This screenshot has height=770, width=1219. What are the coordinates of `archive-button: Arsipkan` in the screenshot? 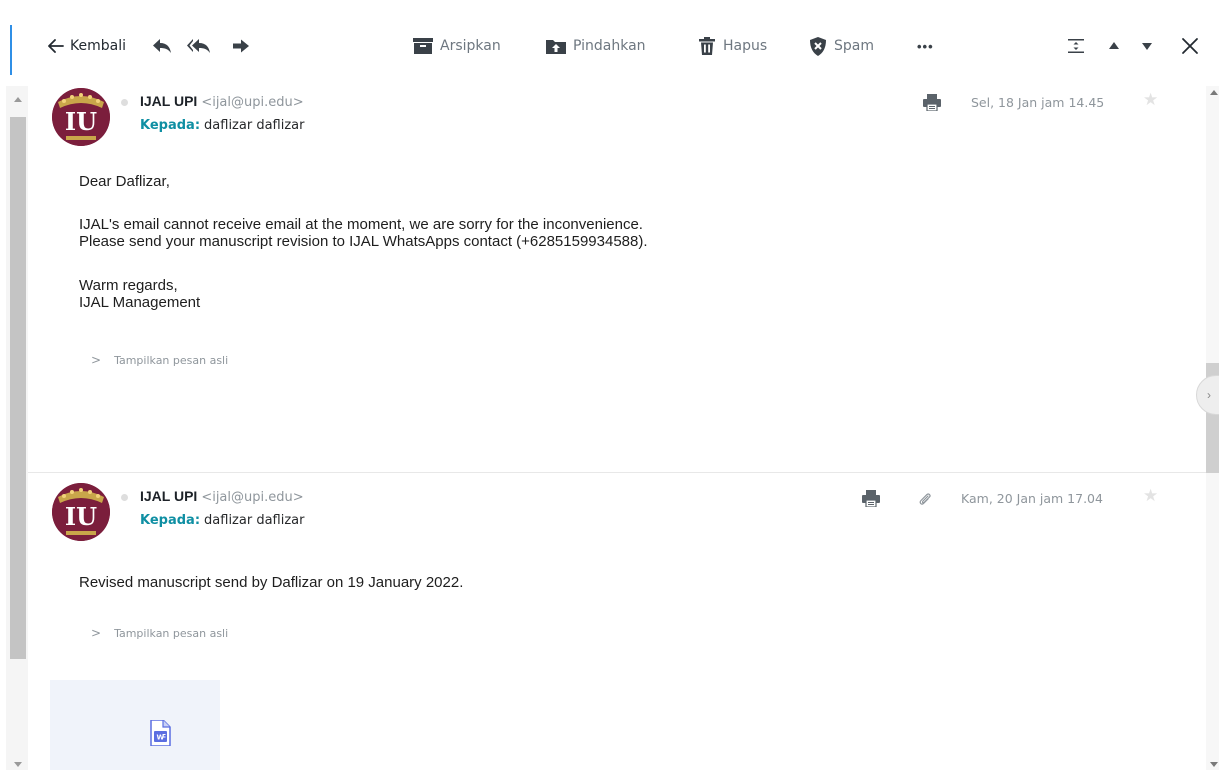 It's located at (457, 46).